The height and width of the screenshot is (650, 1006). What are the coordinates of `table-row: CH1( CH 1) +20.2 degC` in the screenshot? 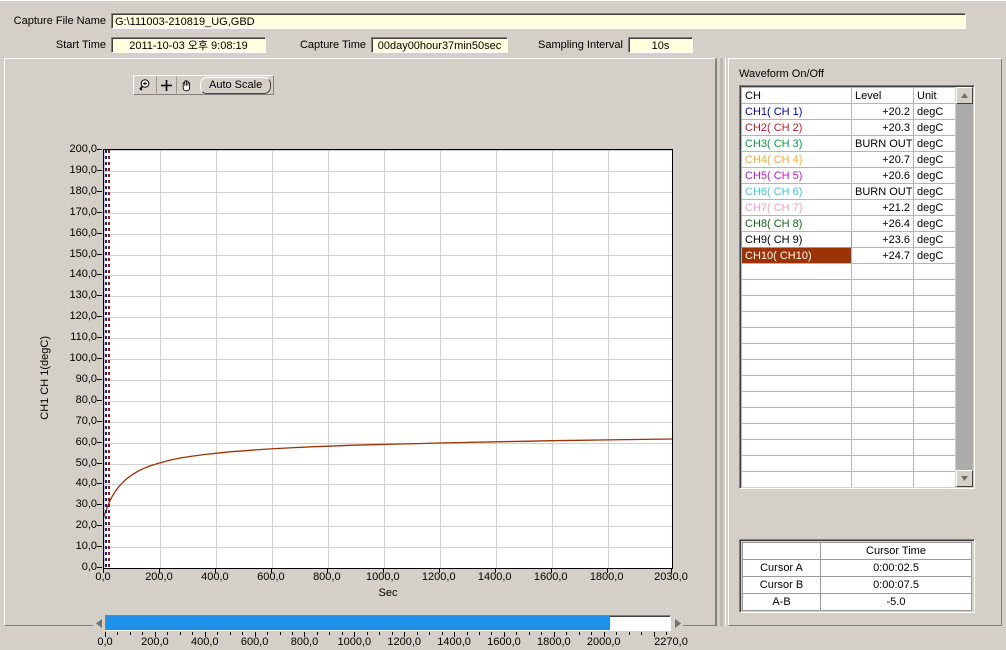 It's located at (848, 111).